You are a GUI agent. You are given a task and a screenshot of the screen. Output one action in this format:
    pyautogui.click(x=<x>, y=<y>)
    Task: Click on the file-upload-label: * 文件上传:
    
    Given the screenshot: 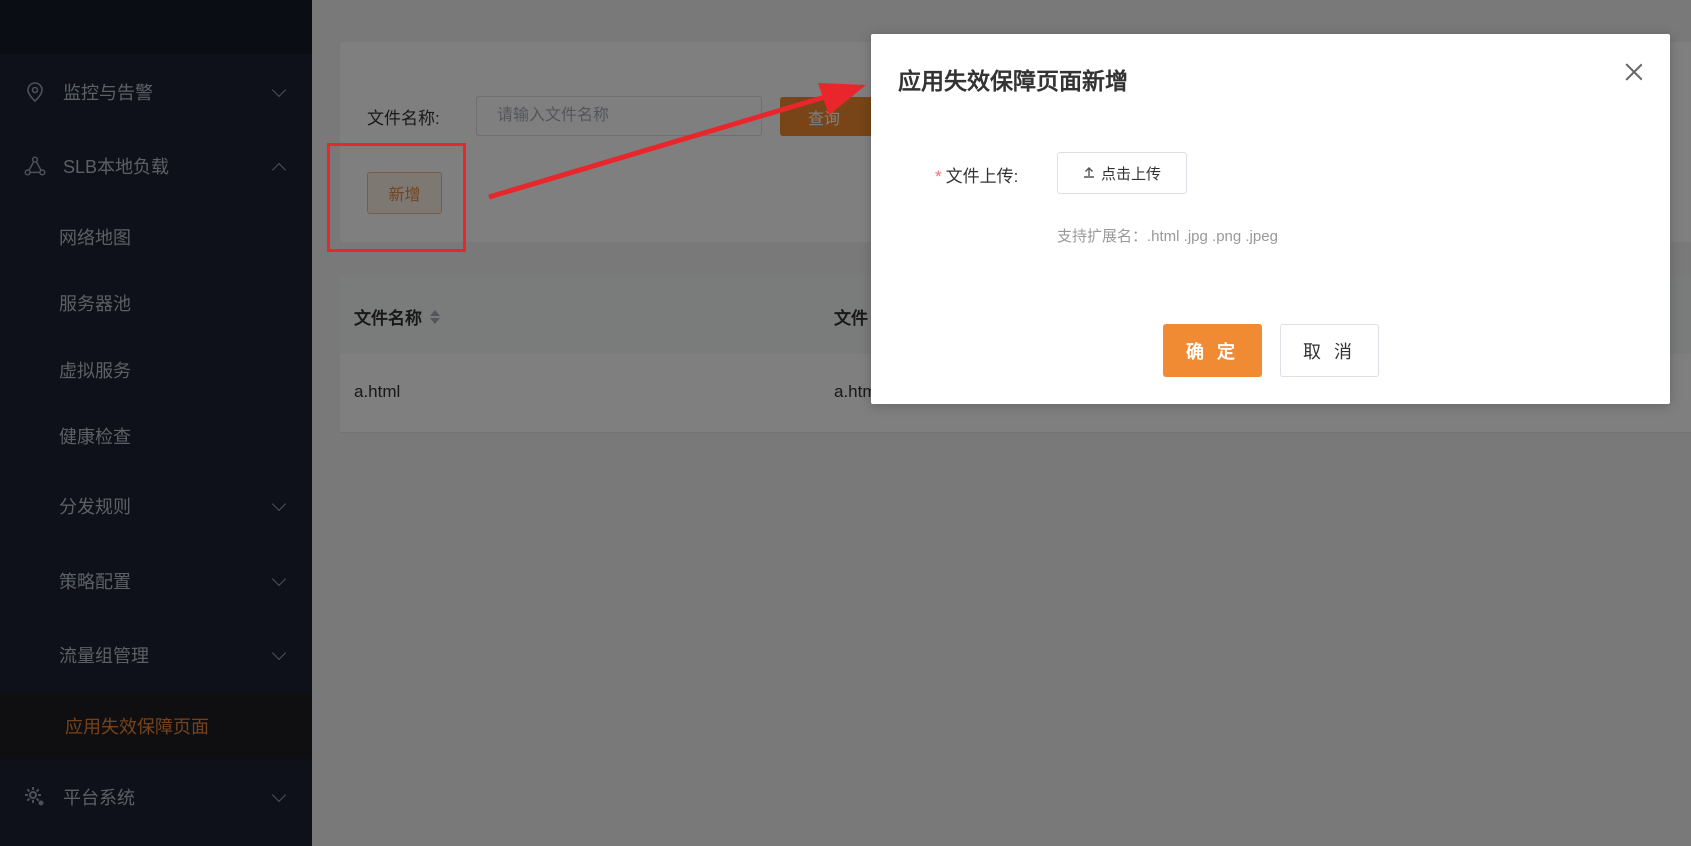 What is the action you would take?
    pyautogui.click(x=976, y=174)
    